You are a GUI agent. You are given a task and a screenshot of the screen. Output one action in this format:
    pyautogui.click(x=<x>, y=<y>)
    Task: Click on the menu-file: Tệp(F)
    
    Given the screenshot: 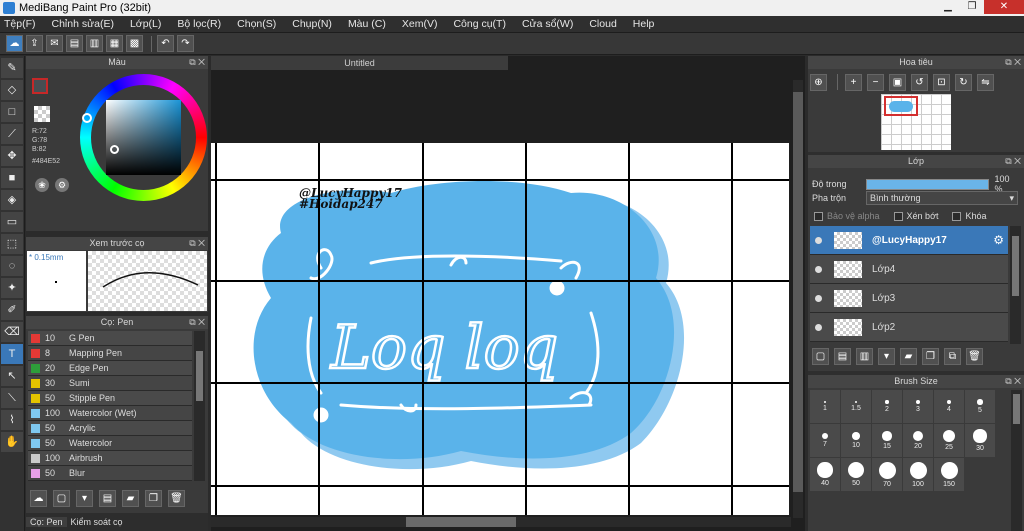 What is the action you would take?
    pyautogui.click(x=20, y=24)
    